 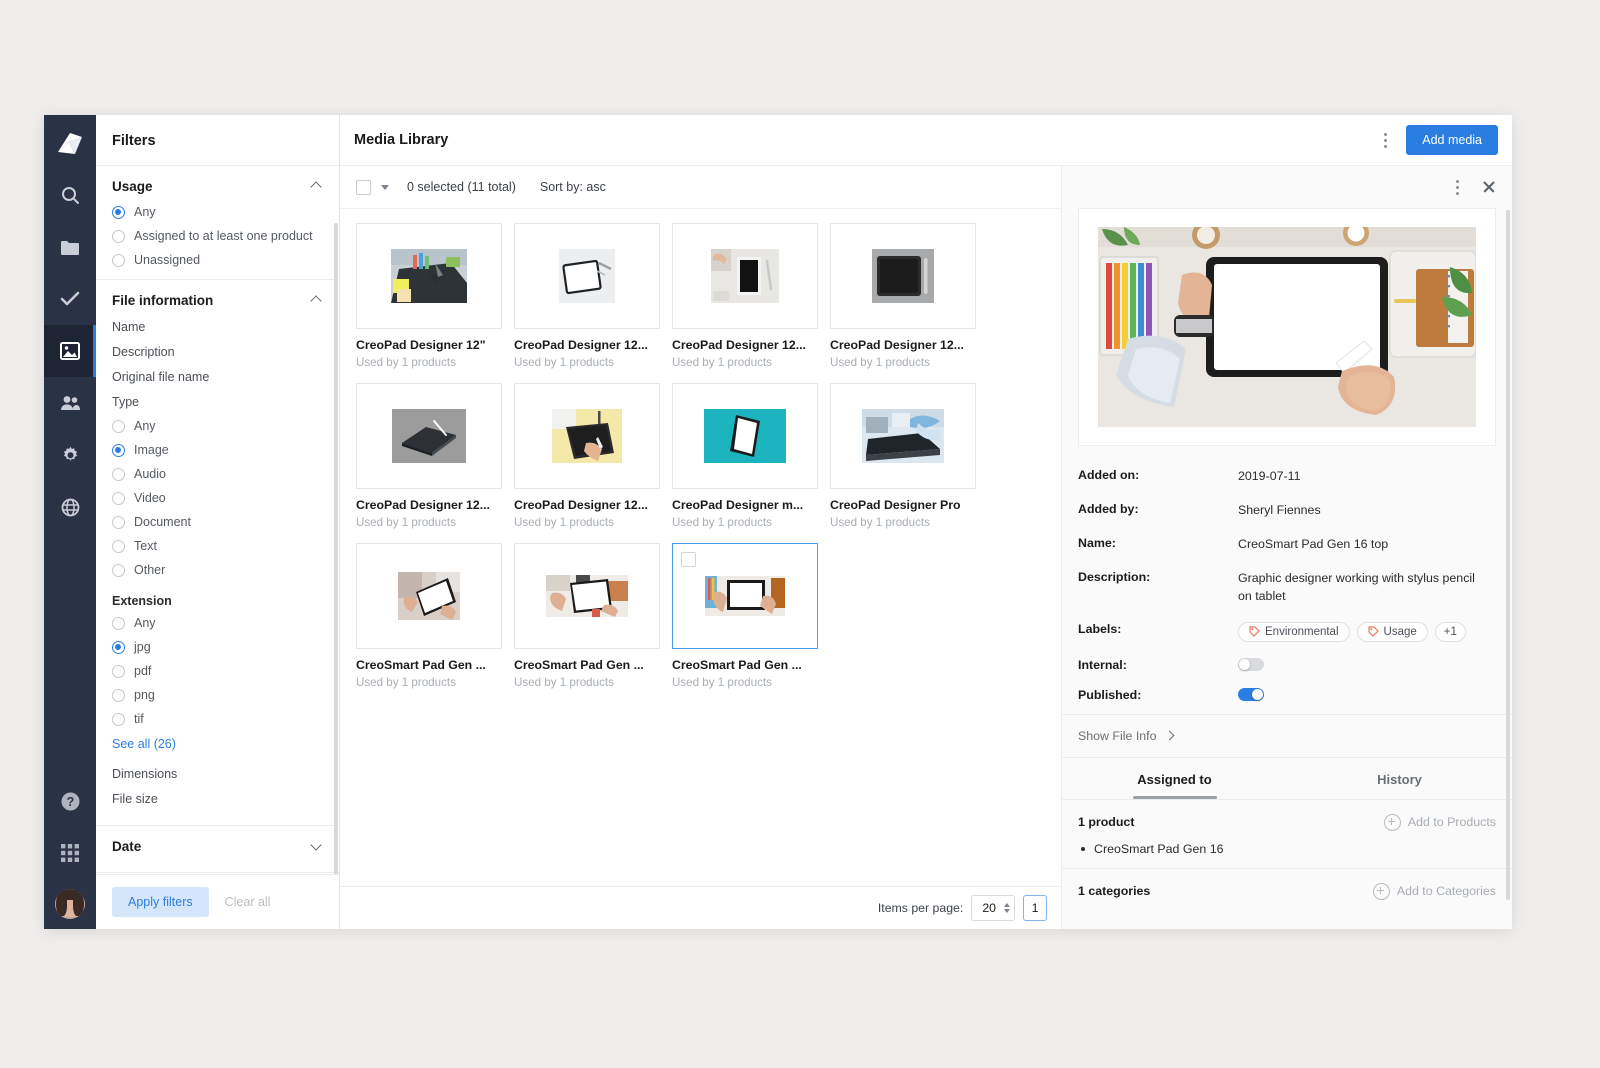 What do you see at coordinates (70, 247) in the screenshot?
I see `sidebar-item-folder` at bounding box center [70, 247].